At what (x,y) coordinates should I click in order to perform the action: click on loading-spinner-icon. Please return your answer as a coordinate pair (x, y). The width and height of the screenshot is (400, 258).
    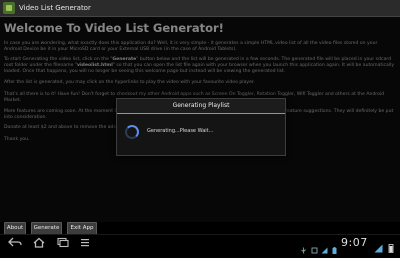
    Looking at the image, I should click on (132, 132).